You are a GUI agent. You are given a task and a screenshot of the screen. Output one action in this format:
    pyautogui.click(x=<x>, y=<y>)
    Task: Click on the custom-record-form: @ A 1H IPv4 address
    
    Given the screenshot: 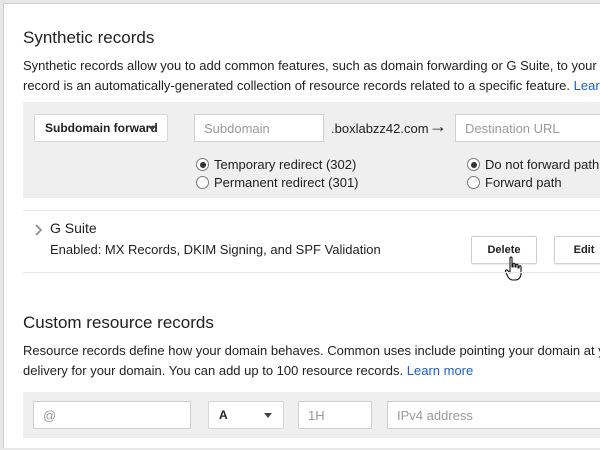 What is the action you would take?
    pyautogui.click(x=311, y=415)
    